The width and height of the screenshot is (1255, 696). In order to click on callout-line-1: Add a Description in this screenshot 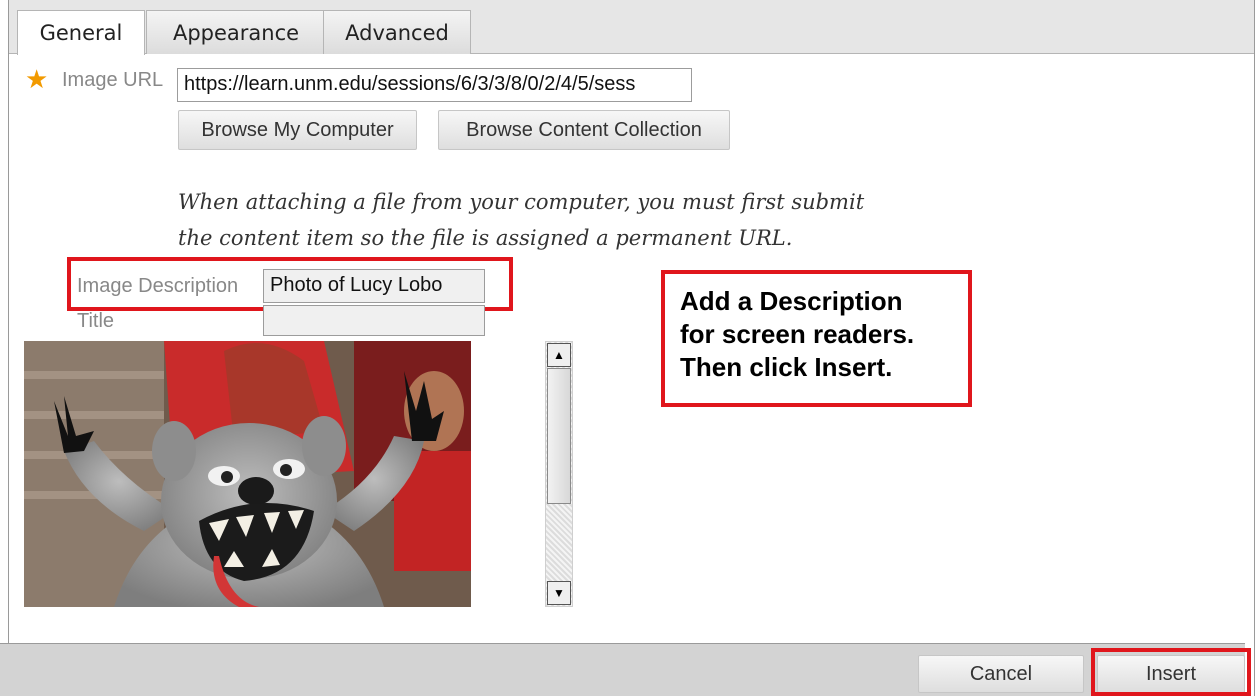, I will do `click(791, 301)`.